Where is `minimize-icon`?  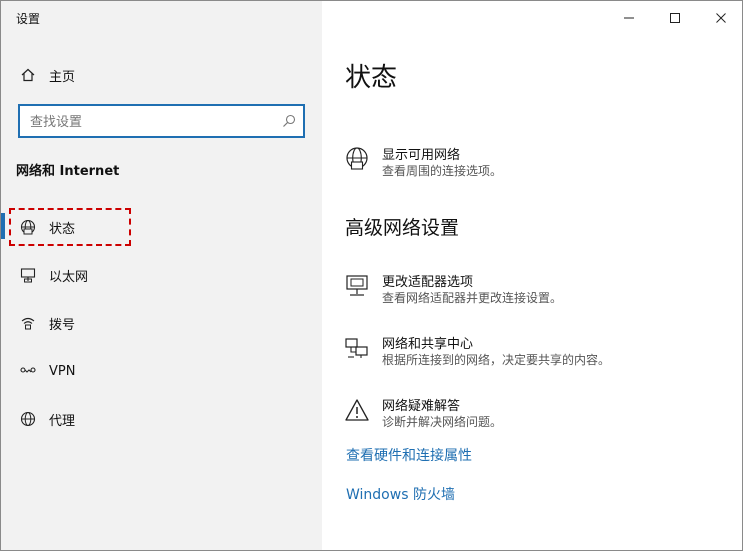
minimize-icon is located at coordinates (629, 18).